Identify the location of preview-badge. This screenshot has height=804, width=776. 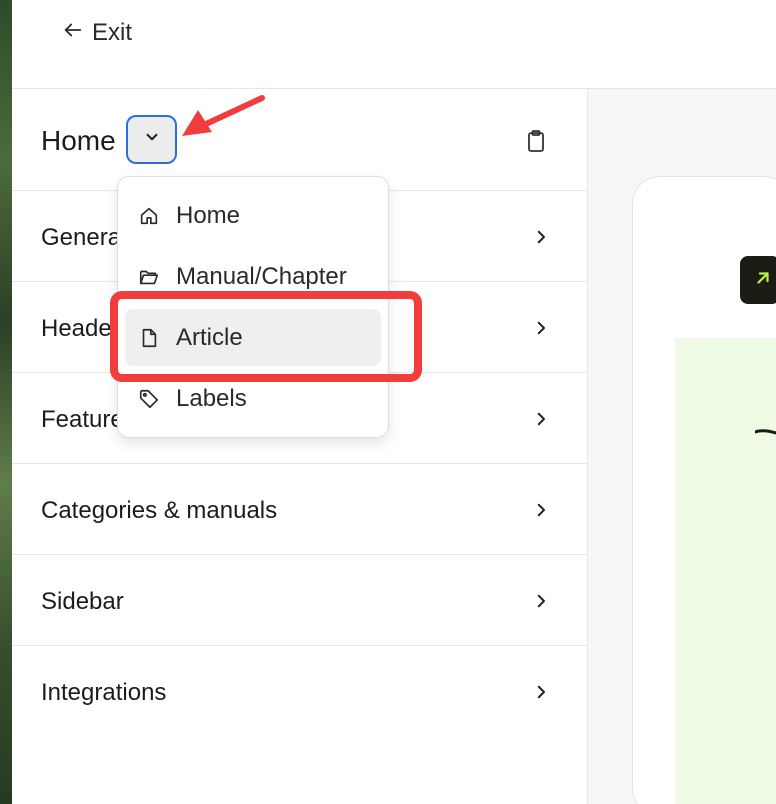
(758, 280).